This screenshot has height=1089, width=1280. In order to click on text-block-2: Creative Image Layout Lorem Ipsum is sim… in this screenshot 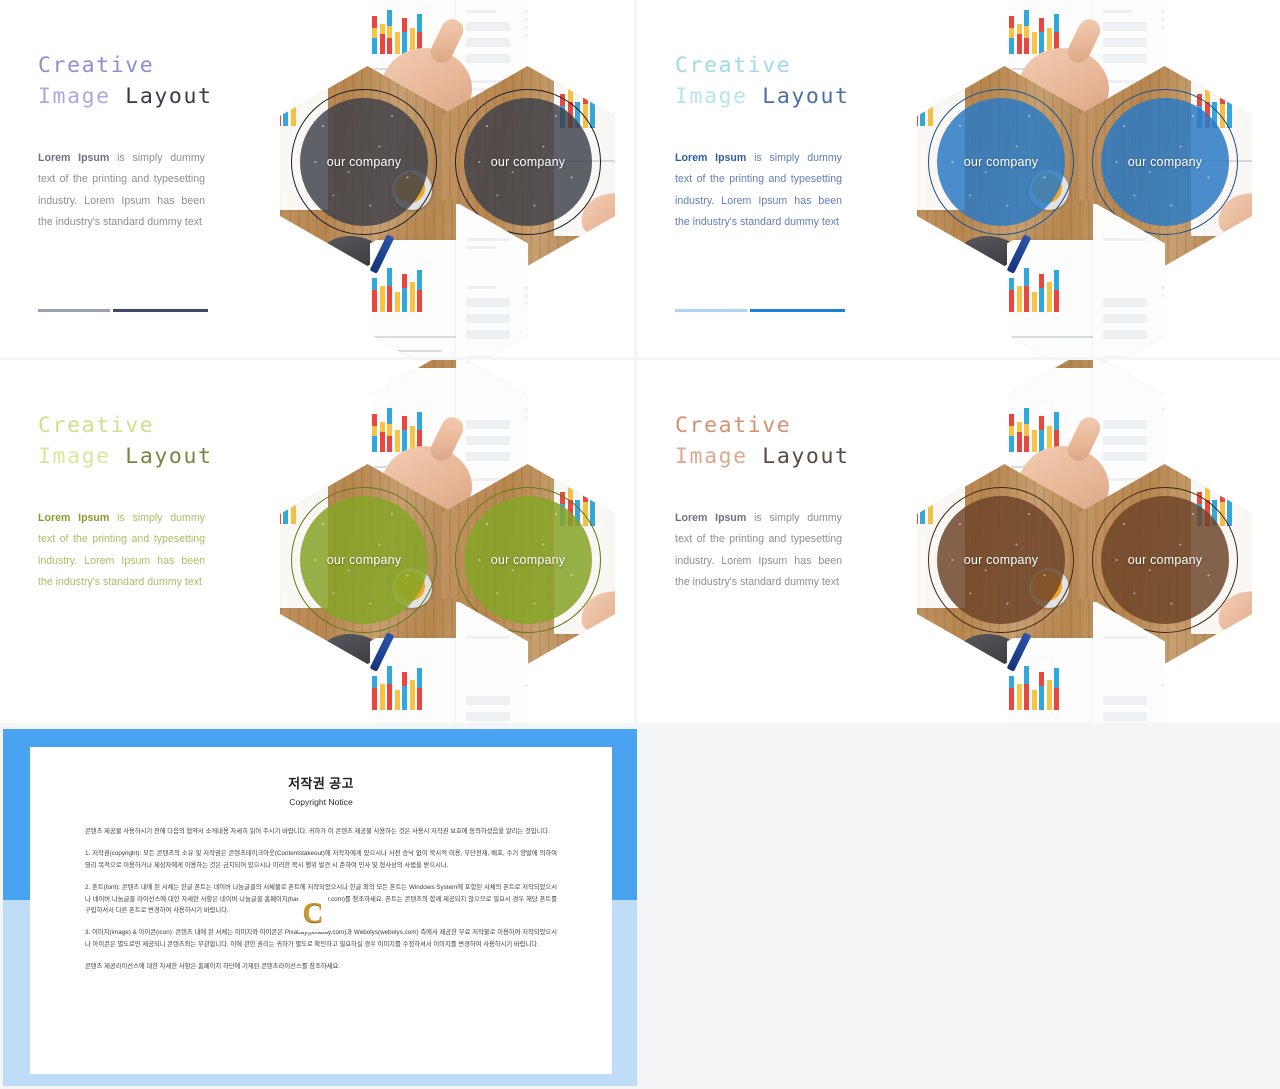, I will do `click(772, 141)`.